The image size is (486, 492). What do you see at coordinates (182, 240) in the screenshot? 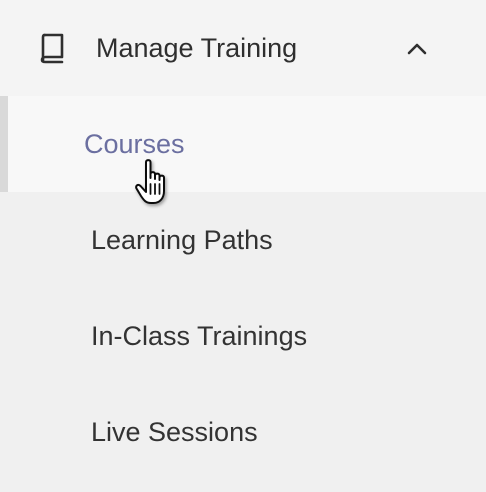
I see `menu-item-label: Learning Paths` at bounding box center [182, 240].